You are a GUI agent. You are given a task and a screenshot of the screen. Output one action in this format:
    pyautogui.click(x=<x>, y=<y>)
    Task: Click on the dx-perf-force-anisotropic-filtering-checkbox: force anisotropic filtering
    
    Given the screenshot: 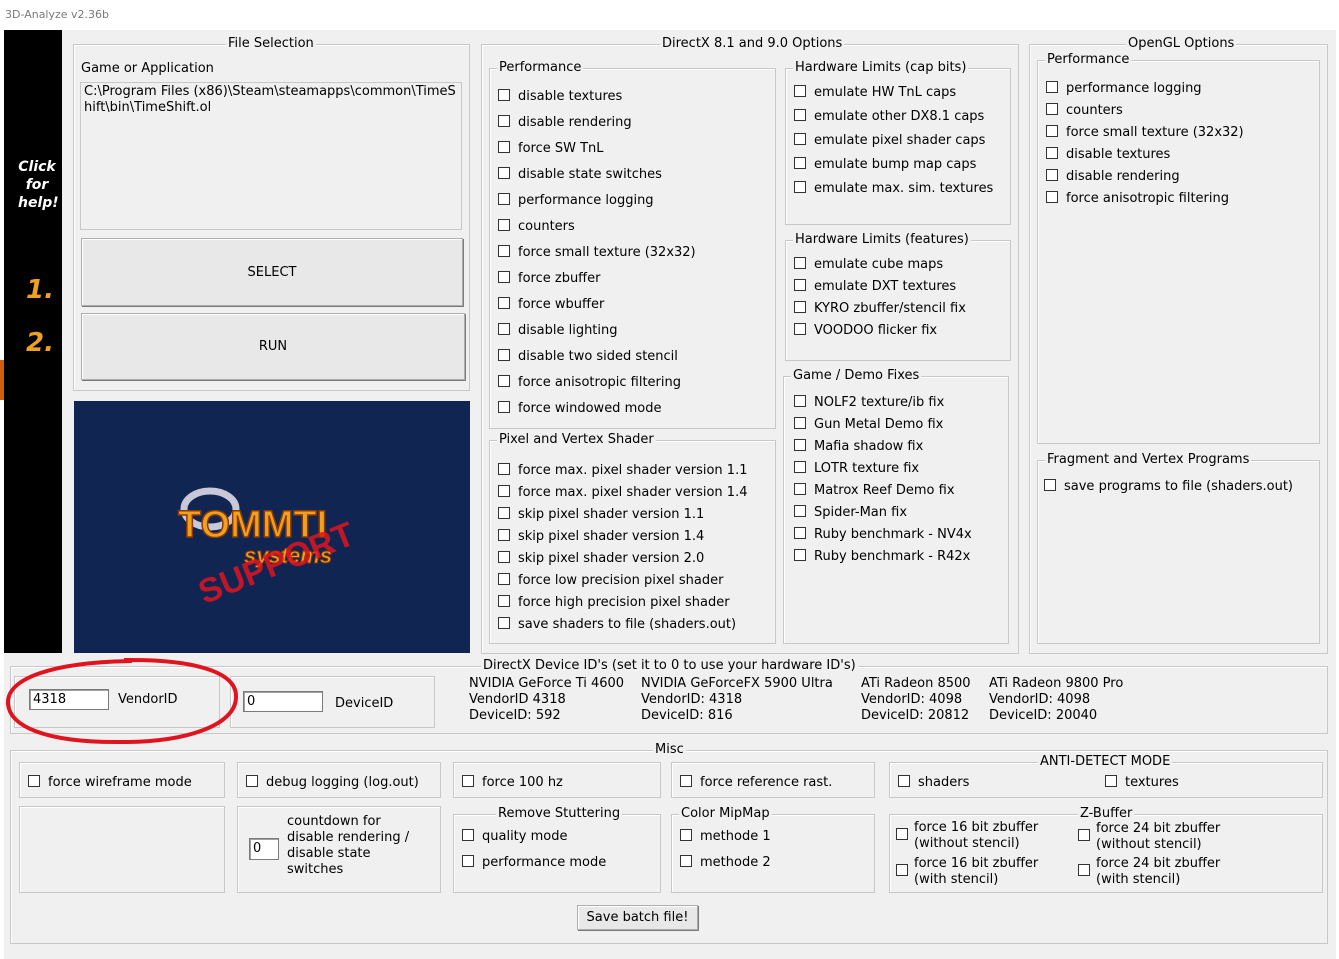 What is the action you would take?
    pyautogui.click(x=589, y=383)
    